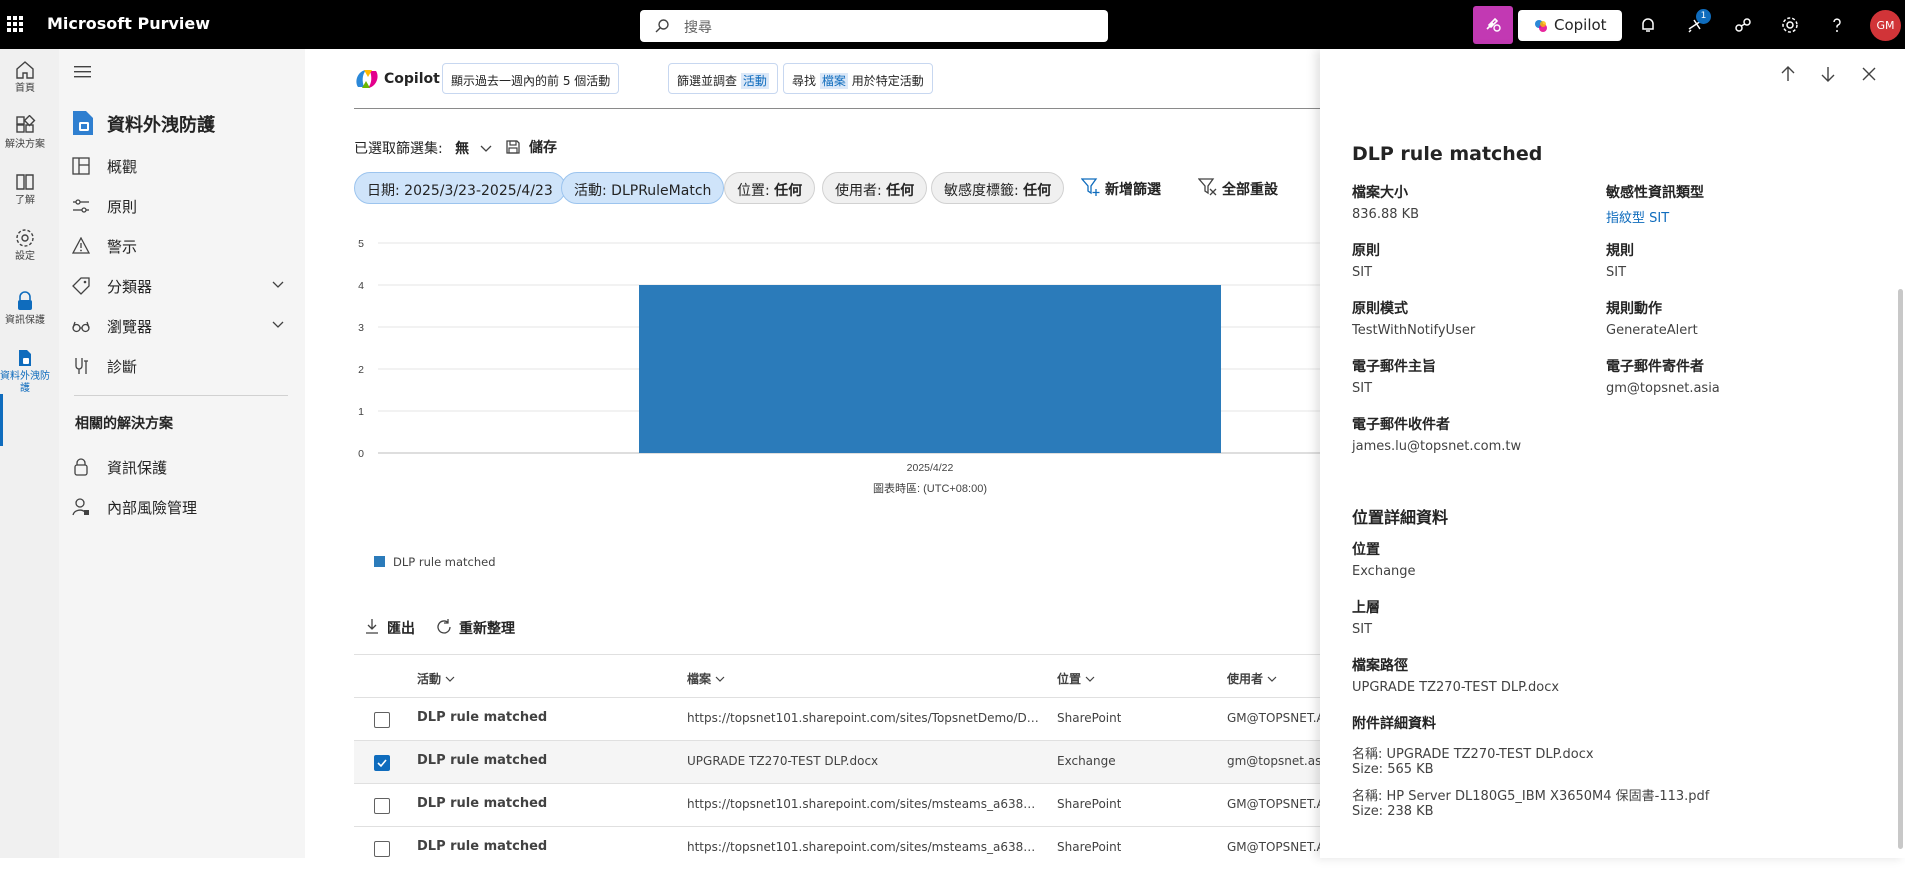 The image size is (1905, 869). Describe the element at coordinates (1133, 190) in the screenshot. I see `add-filter-label: 新增篩選` at that location.